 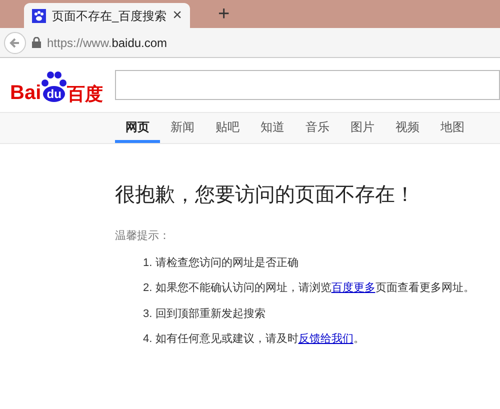 I want to click on nav-tab: 音乐, so click(x=317, y=128).